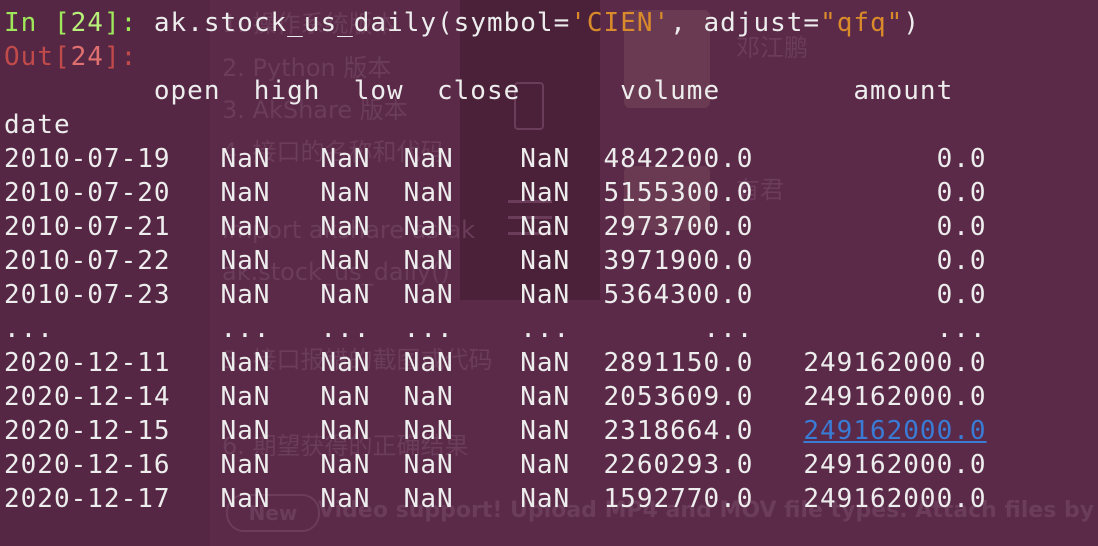 The width and height of the screenshot is (1098, 546). I want to click on code-call: ak.stock_us_daily(symbol=, so click(362, 23).